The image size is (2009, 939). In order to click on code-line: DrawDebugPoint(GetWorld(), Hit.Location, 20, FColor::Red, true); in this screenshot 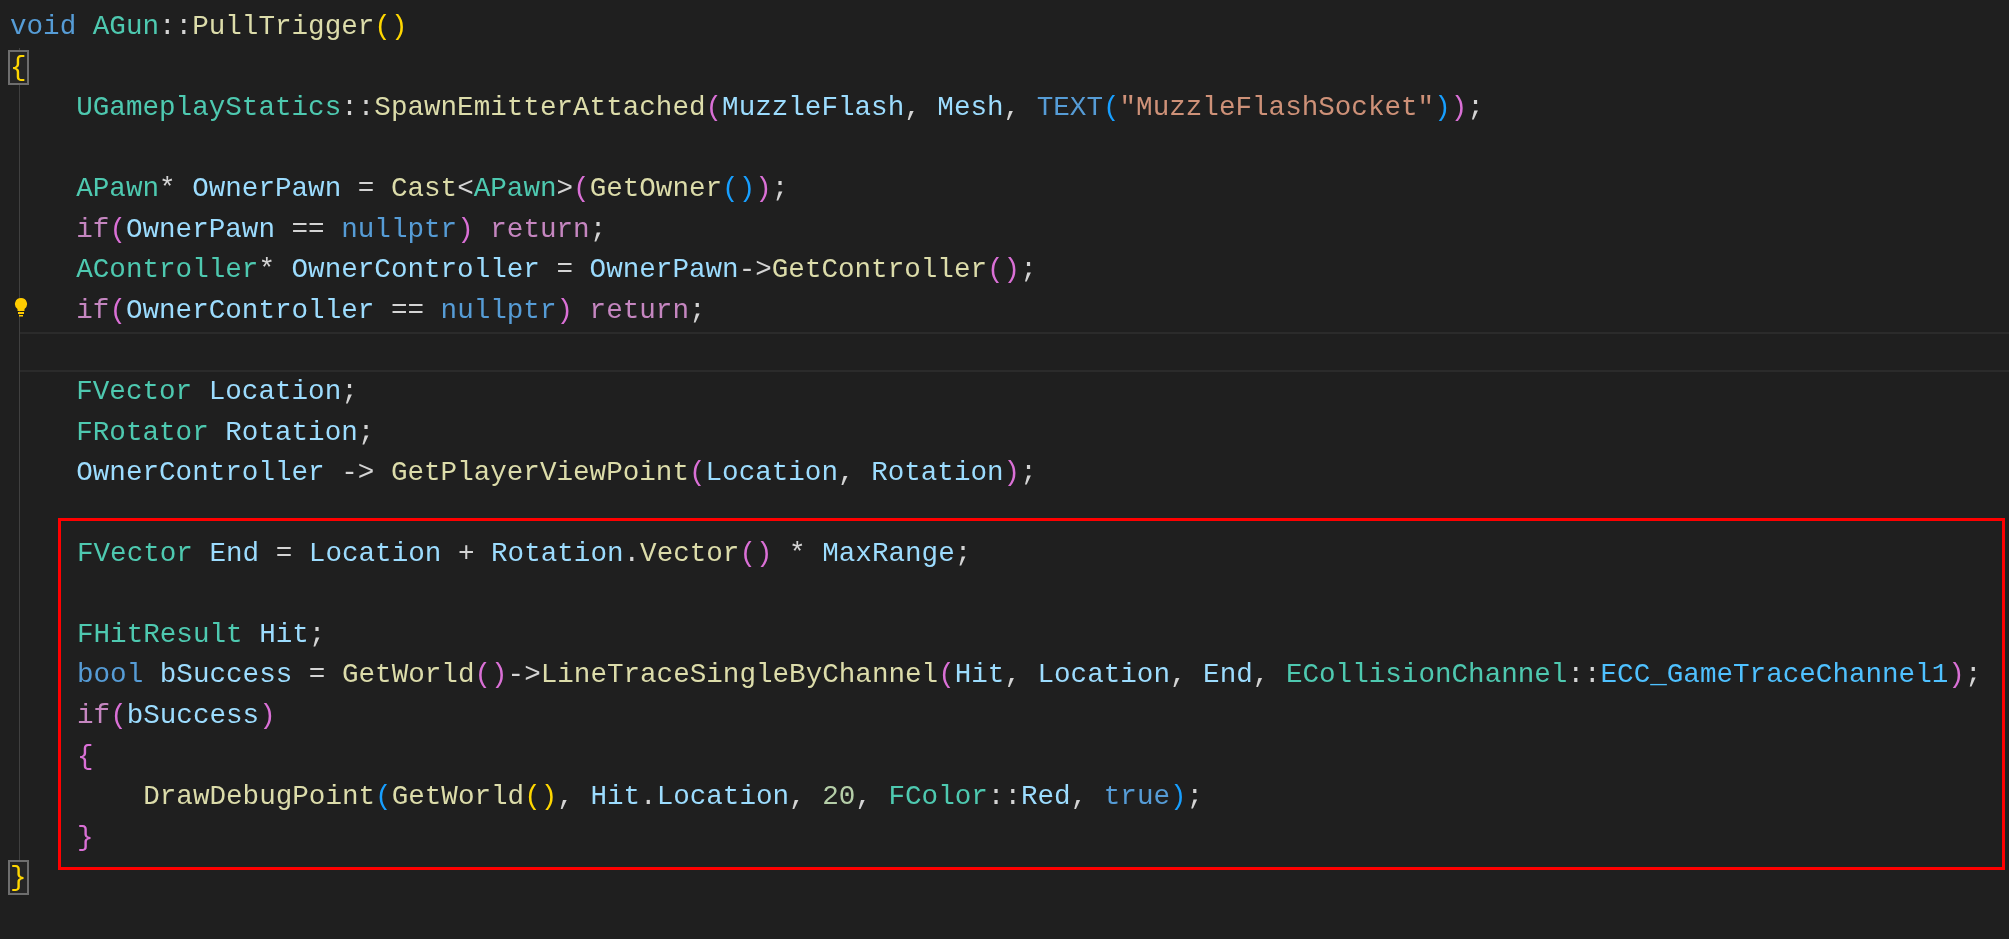, I will do `click(673, 797)`.